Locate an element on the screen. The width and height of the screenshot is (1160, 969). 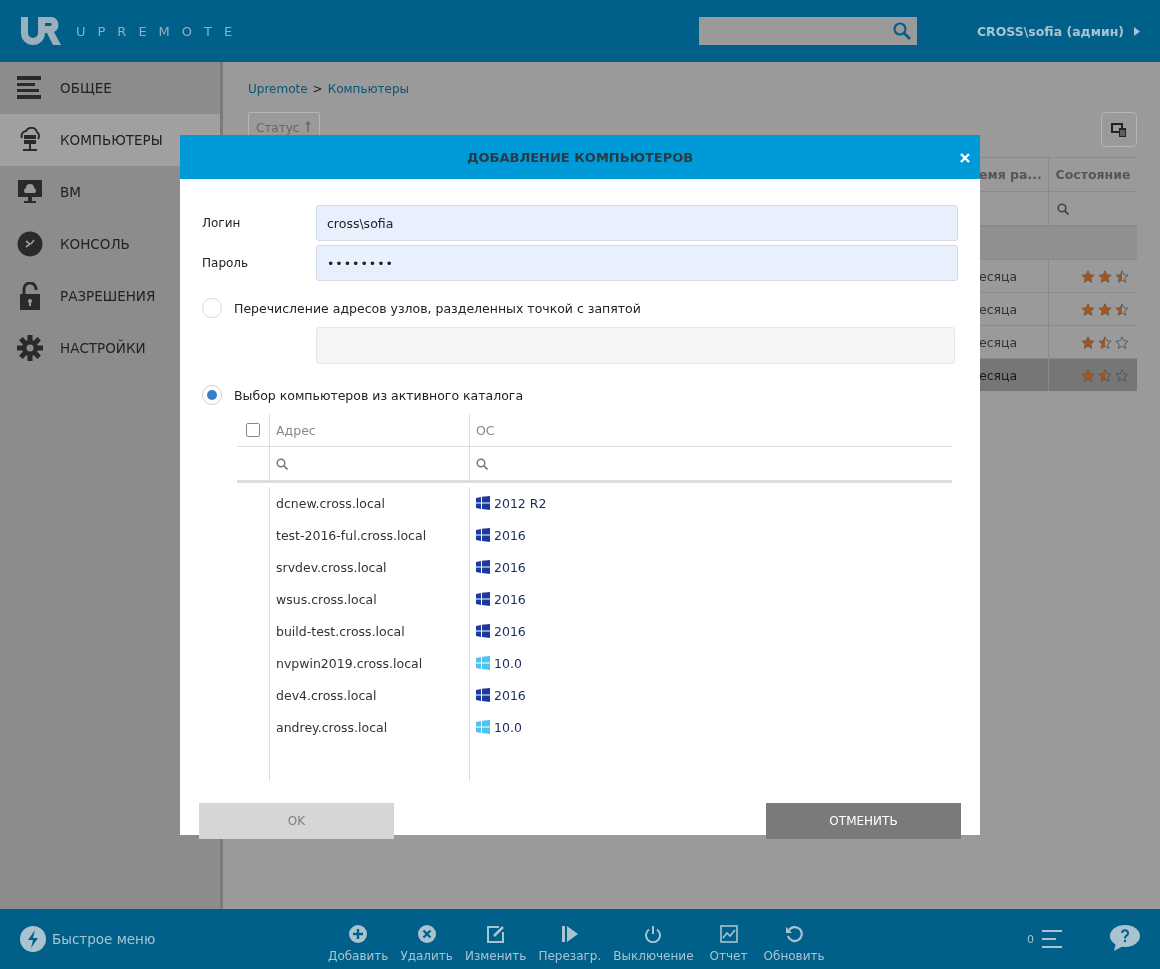
unlocked-padlock-icon is located at coordinates (30, 296).